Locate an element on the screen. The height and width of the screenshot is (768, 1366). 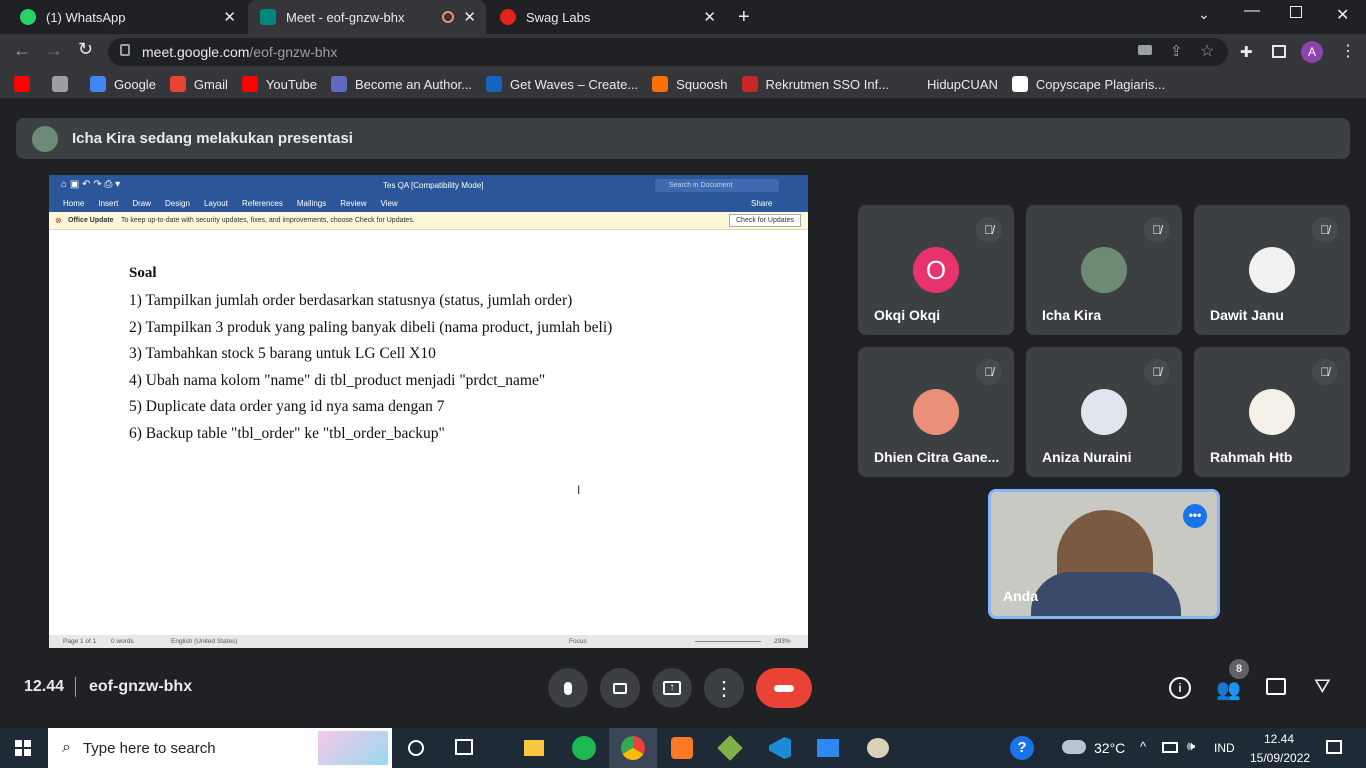
help-icon: ? is located at coordinates (1022, 748).